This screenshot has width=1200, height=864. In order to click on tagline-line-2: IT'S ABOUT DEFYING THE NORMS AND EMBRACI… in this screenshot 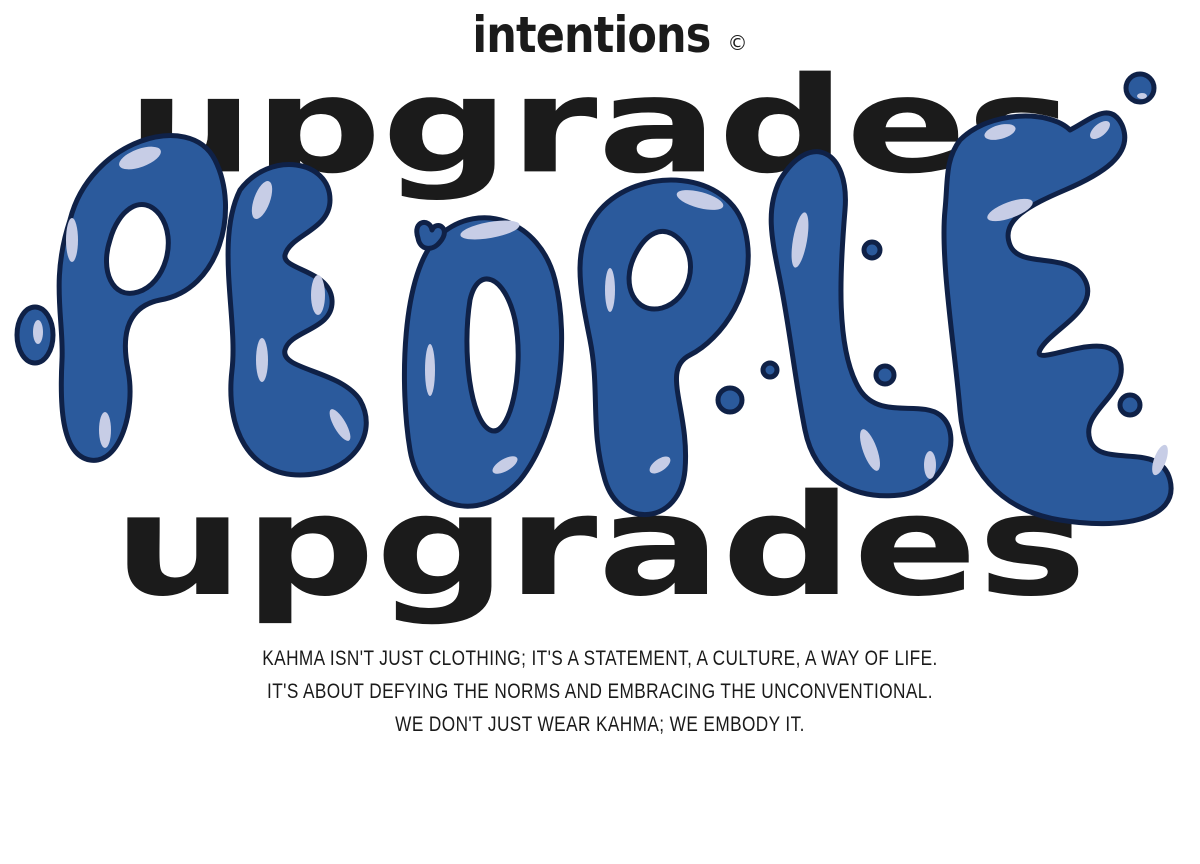, I will do `click(600, 691)`.